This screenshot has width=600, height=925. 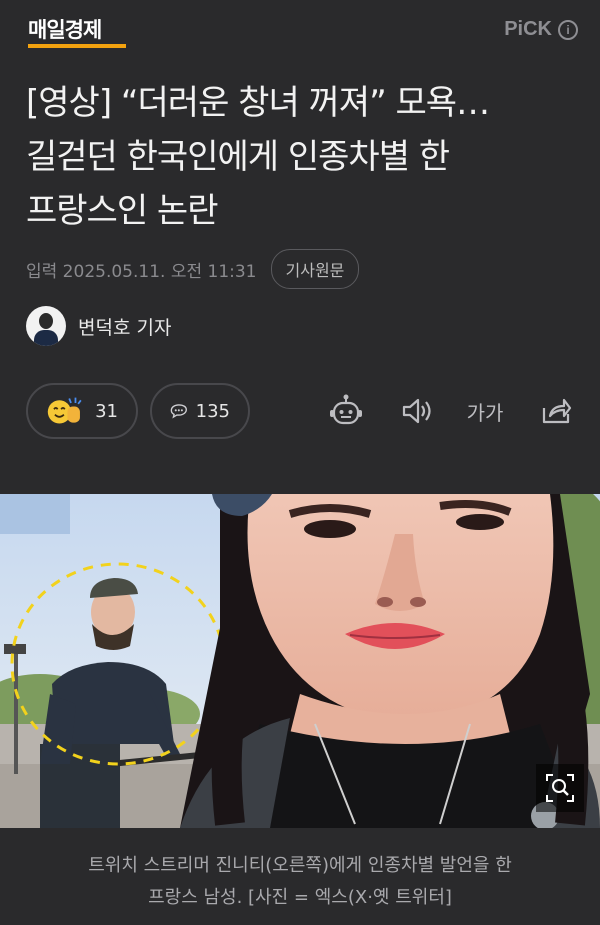 I want to click on zoom-image-button, so click(x=560, y=788).